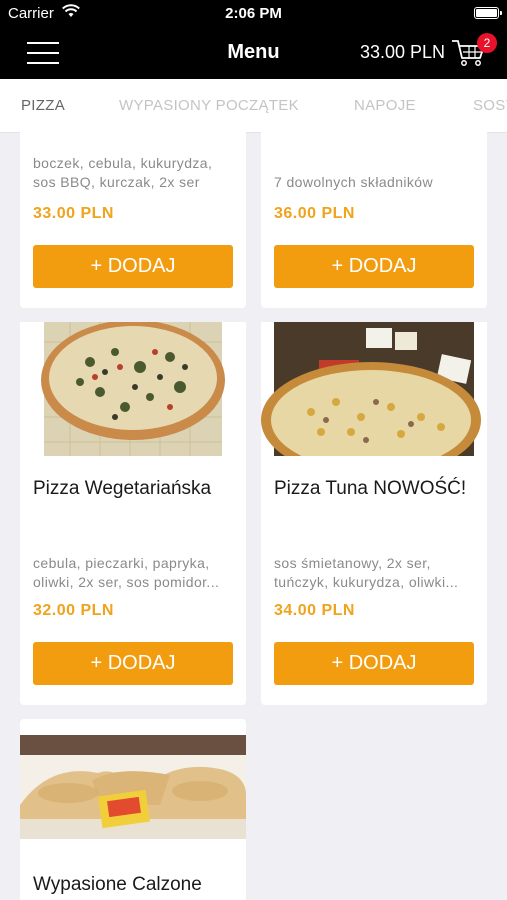 Image resolution: width=507 pixels, height=900 pixels. Describe the element at coordinates (353, 182) in the screenshot. I see `product-description: 7 dowolnych składników` at that location.